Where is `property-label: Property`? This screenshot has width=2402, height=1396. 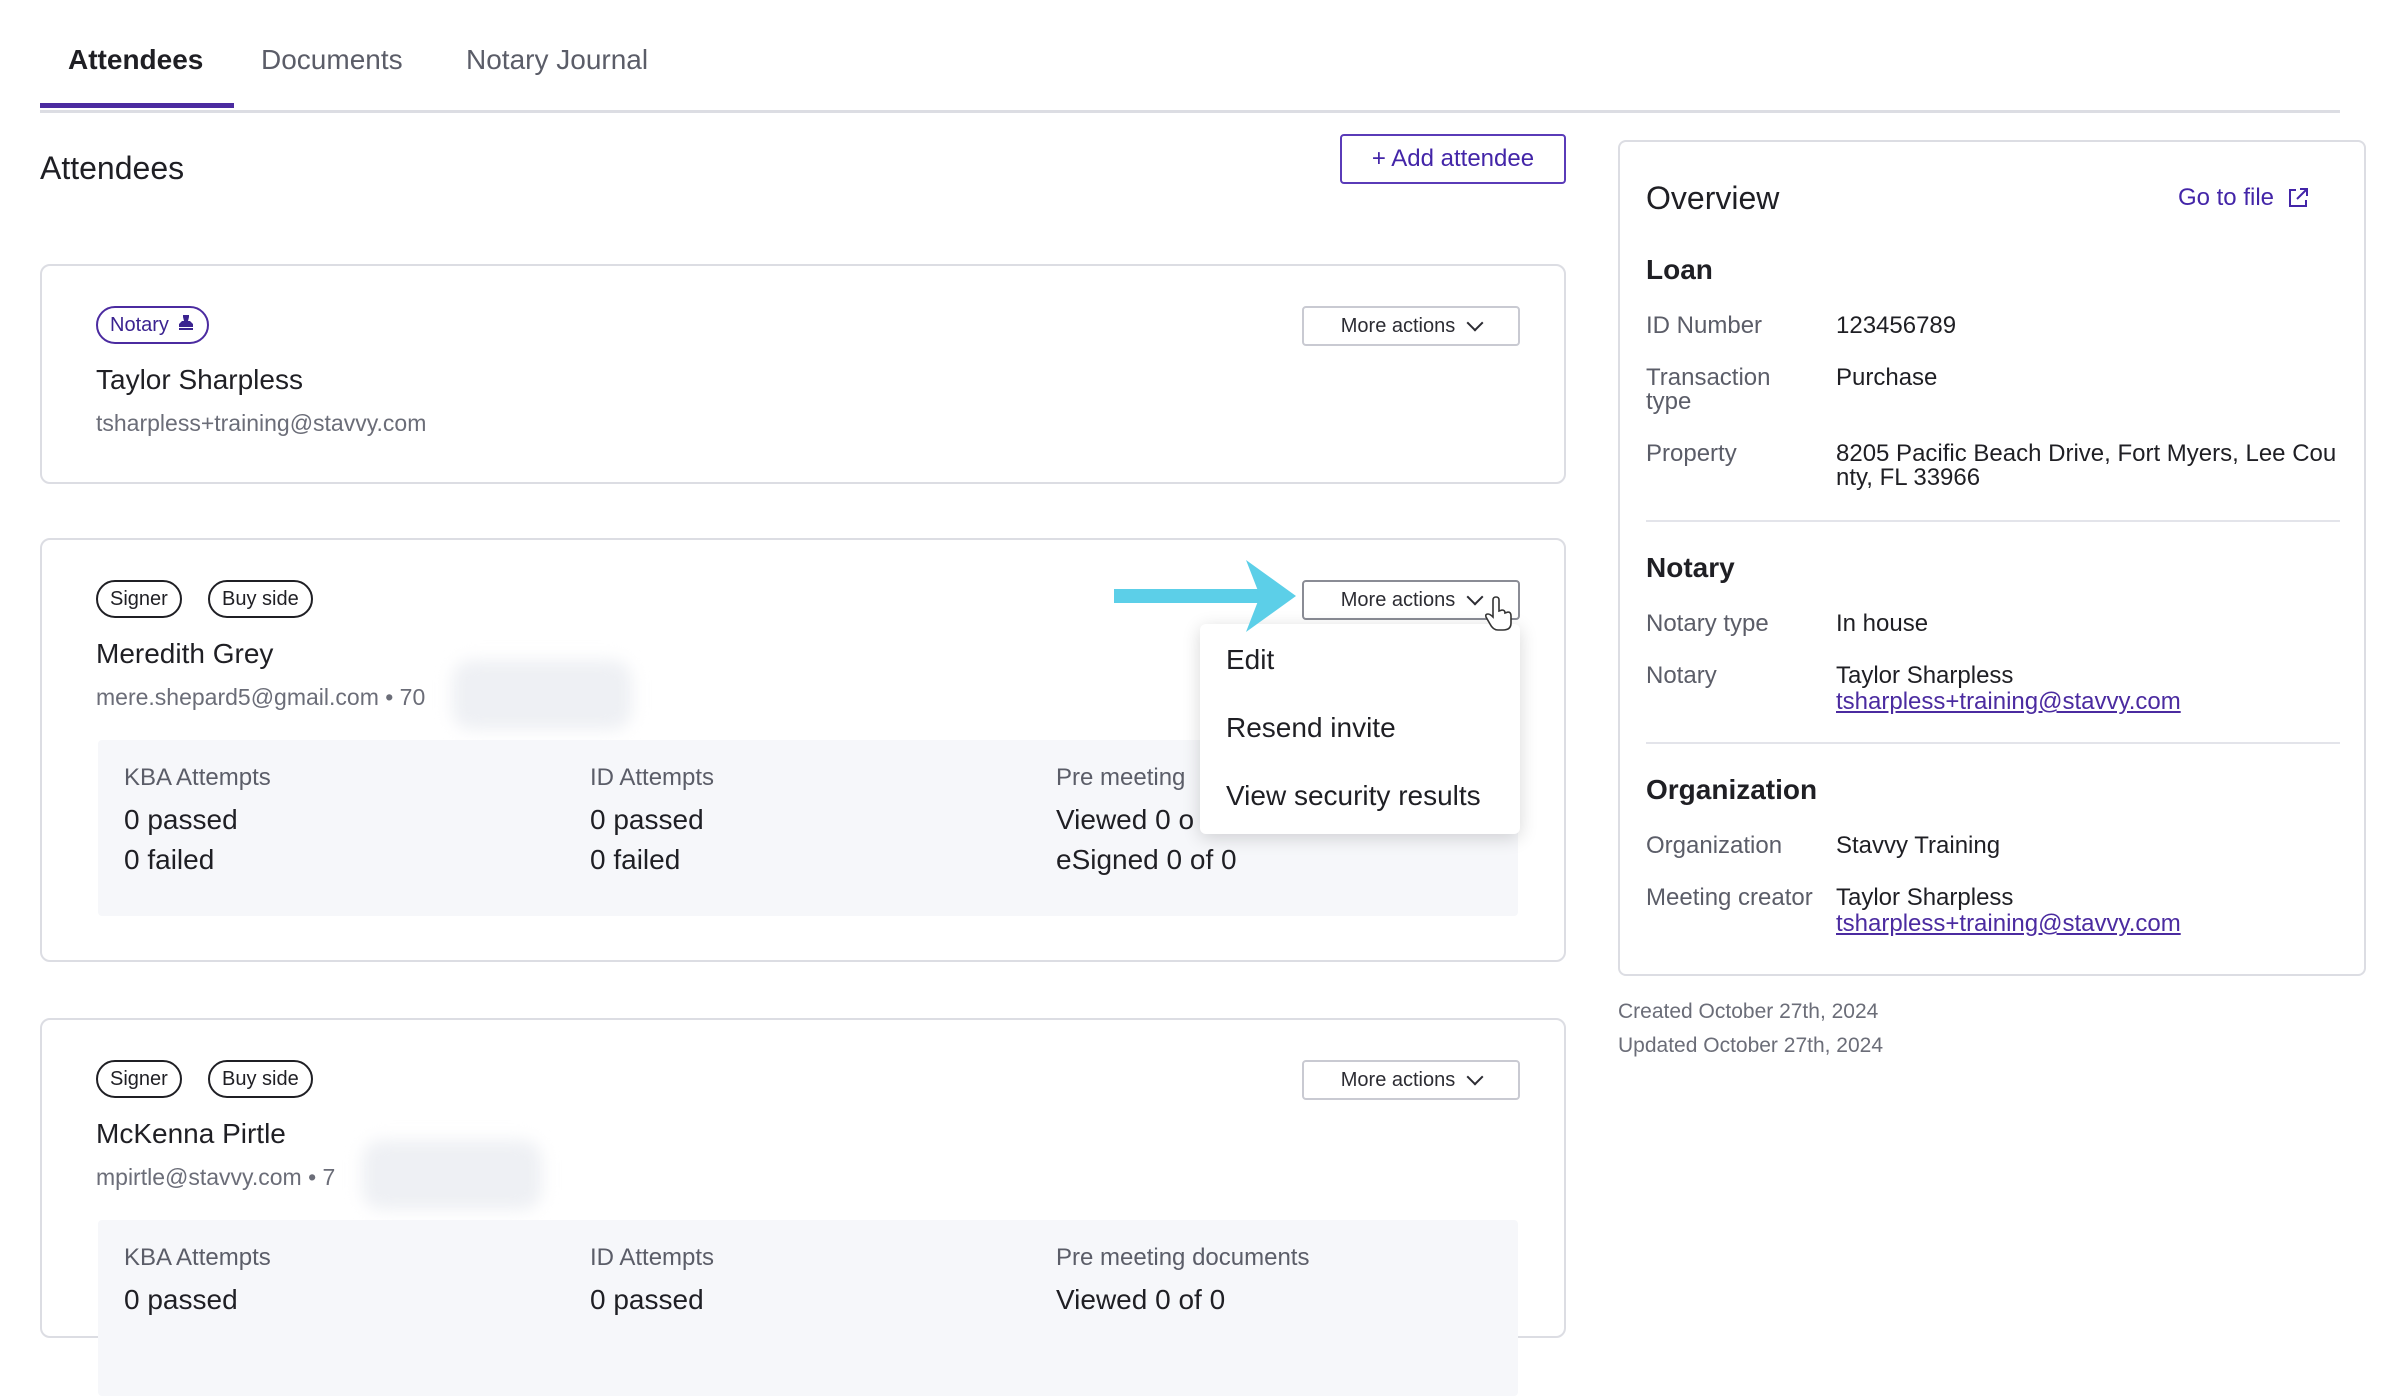
property-label: Property is located at coordinates (1691, 453).